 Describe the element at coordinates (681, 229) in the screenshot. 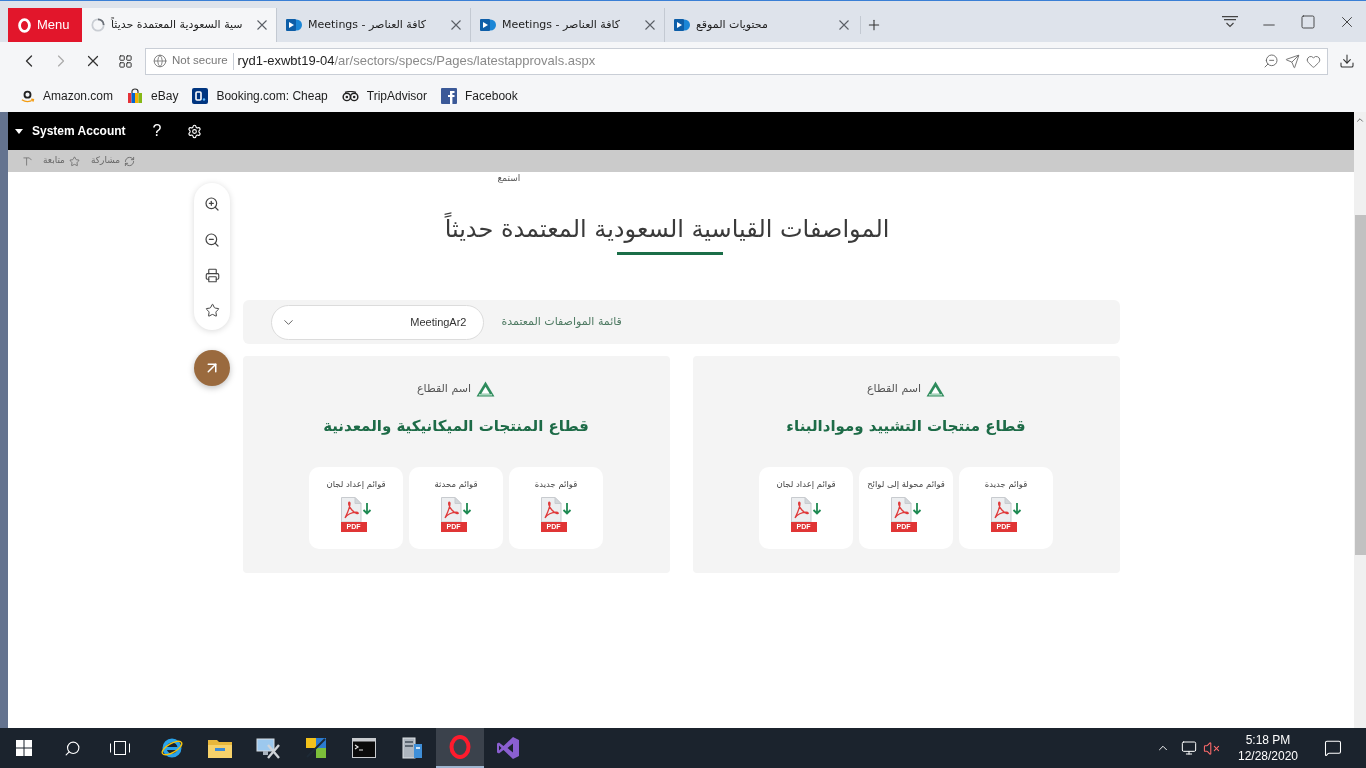

I see `page-title: المواصفات القياسية السعودية المعتمدة حديثاً` at that location.